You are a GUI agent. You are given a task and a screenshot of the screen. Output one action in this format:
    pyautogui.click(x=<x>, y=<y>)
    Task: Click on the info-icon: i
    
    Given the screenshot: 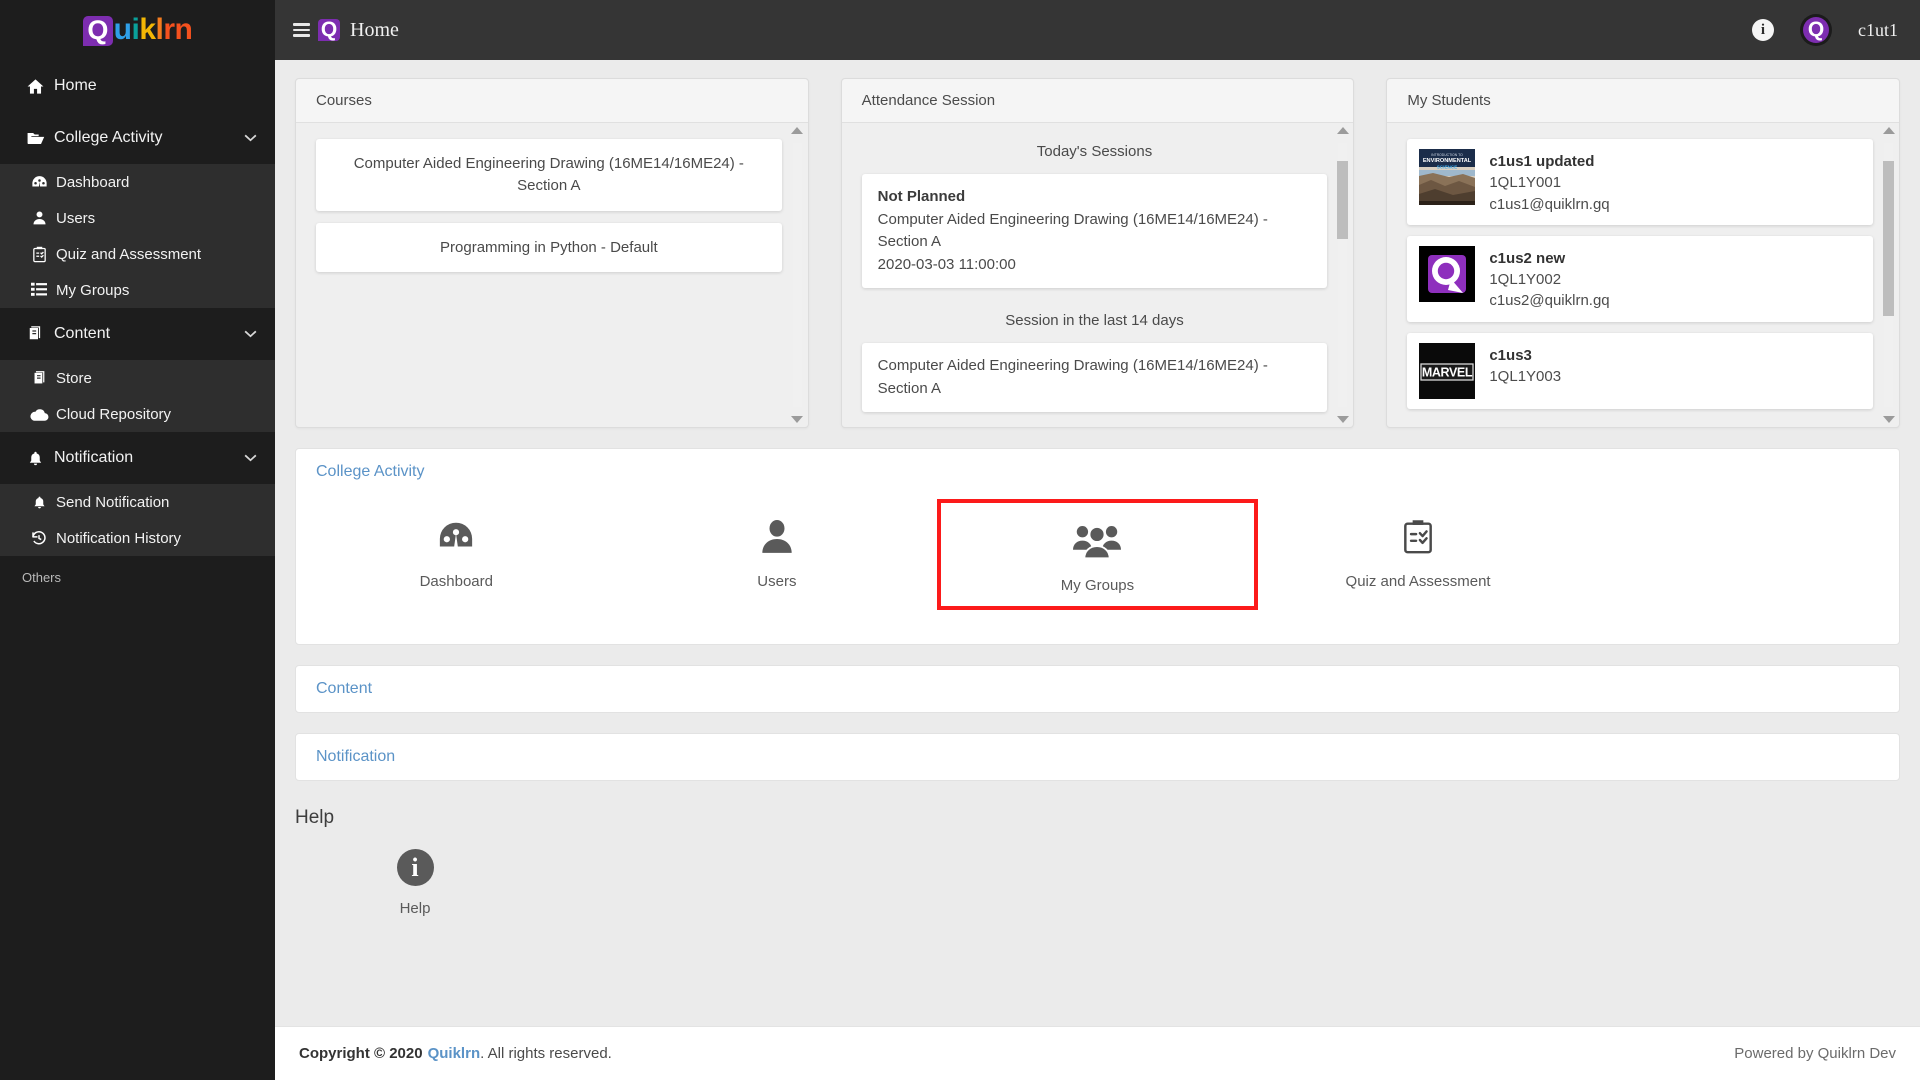 What is the action you would take?
    pyautogui.click(x=1763, y=30)
    